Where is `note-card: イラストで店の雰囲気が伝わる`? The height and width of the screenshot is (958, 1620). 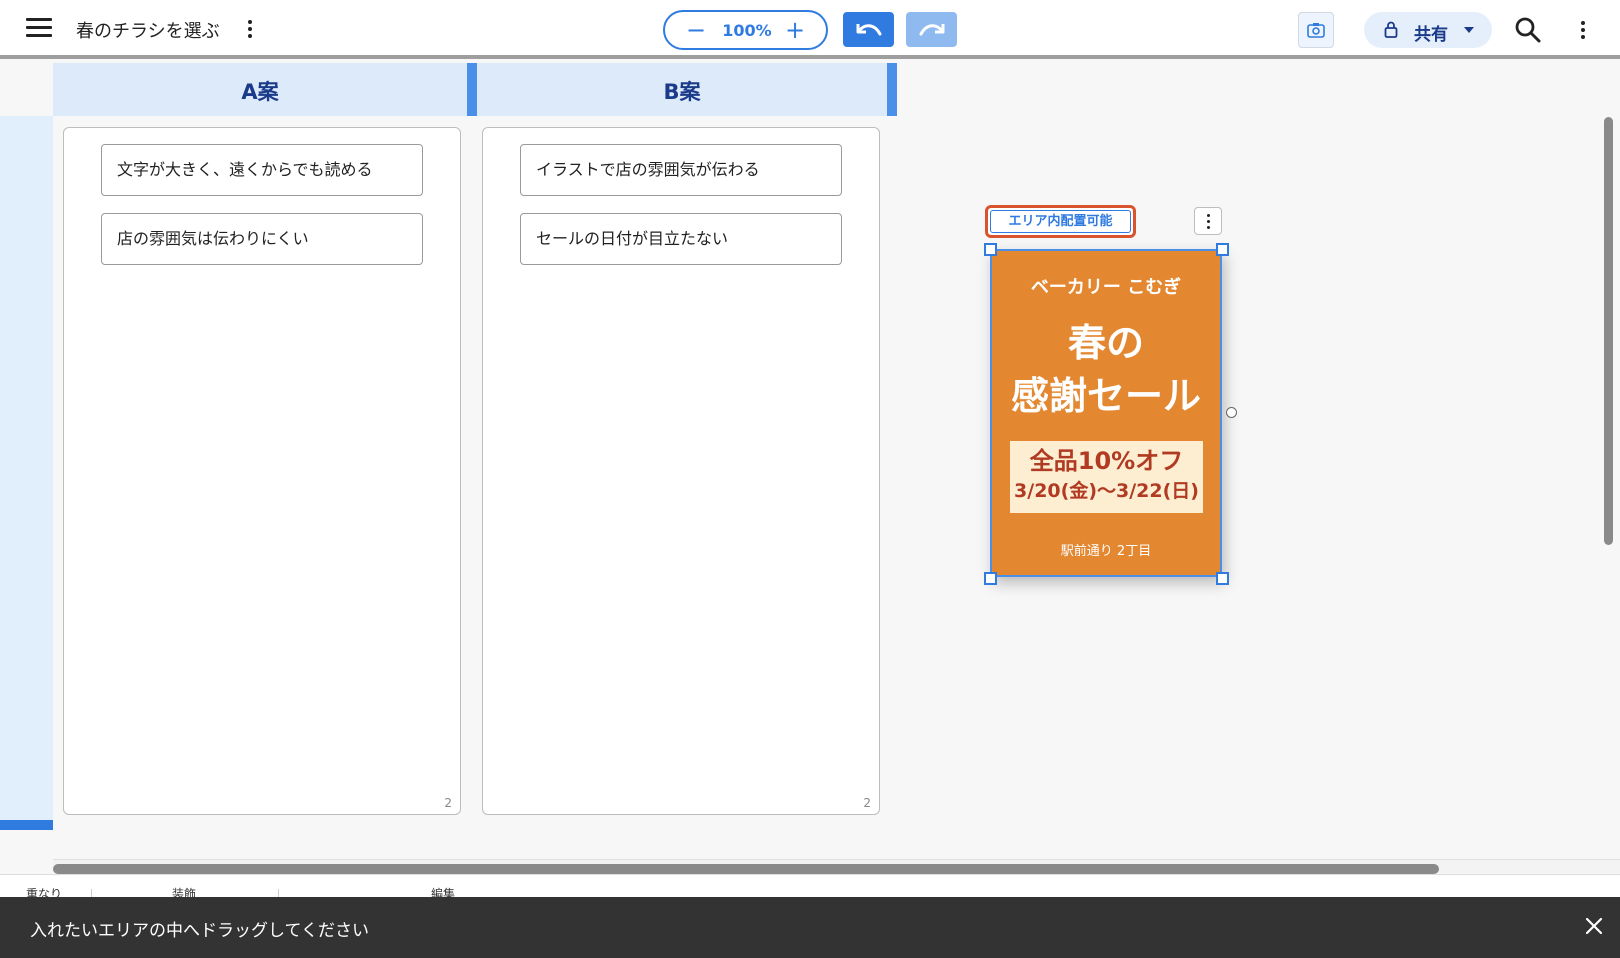 note-card: イラストで店の雰囲気が伝わる is located at coordinates (681, 170).